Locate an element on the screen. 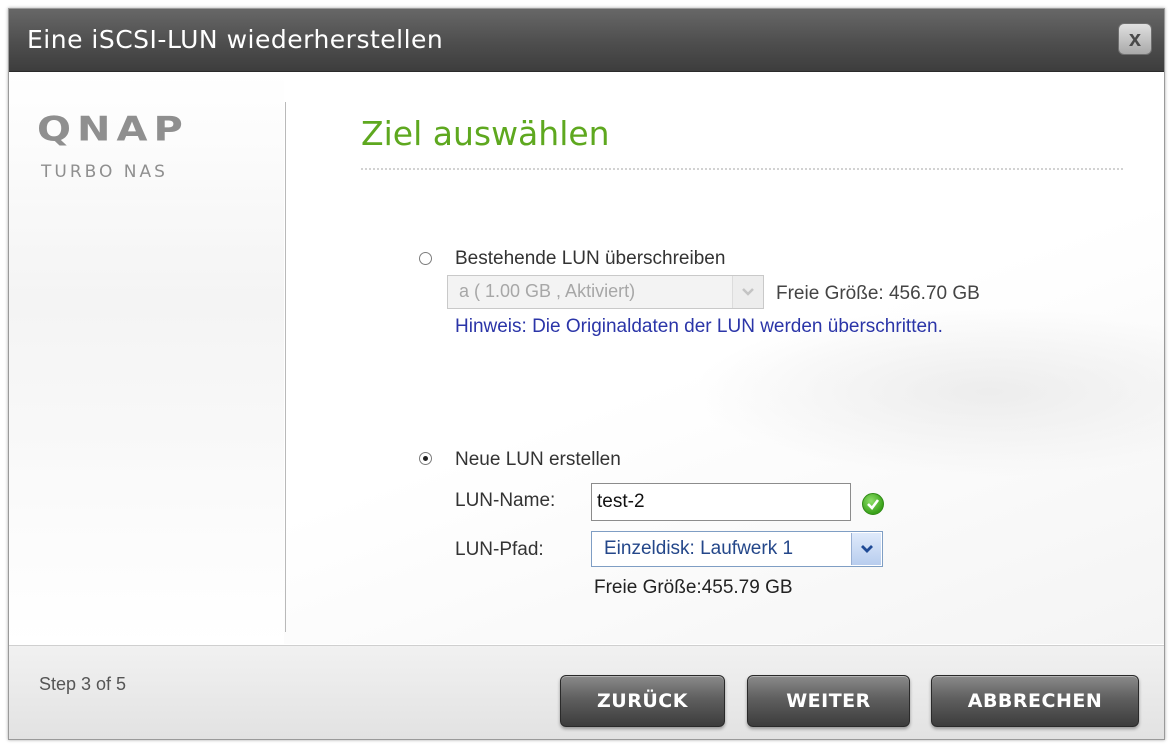 This screenshot has width=1171, height=745. existing-lun-select-value: a ( 1.00 GB , Aktiviert) is located at coordinates (547, 291).